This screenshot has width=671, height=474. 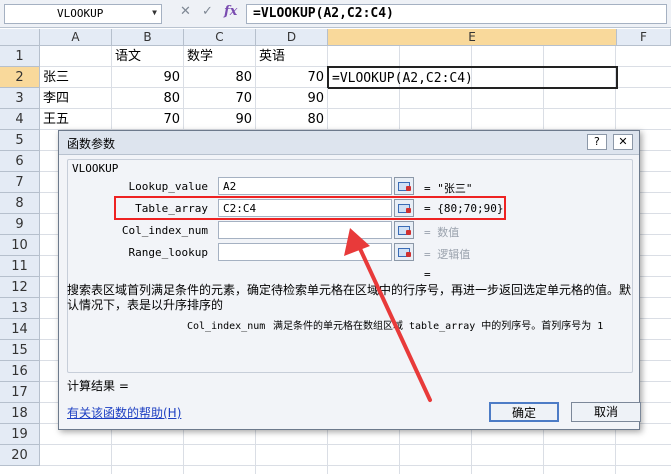 I want to click on annotation-arrow, so click(x=388, y=315).